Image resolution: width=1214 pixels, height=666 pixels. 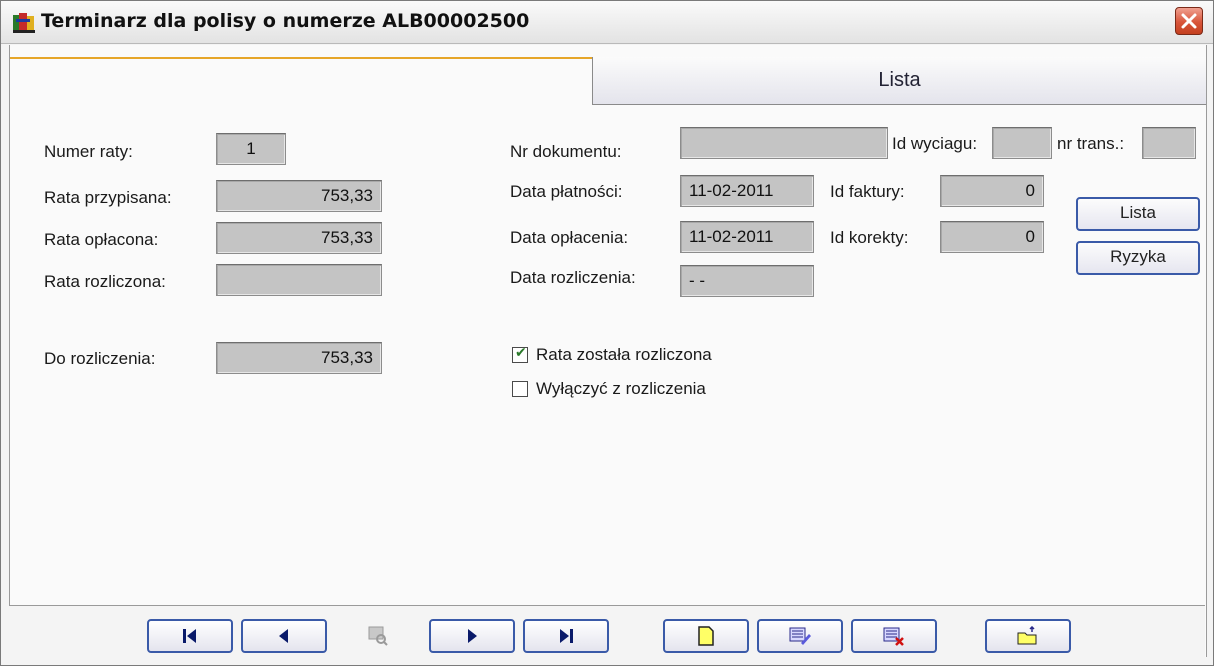 I want to click on rata-oplacona-field: 753,33, so click(x=299, y=238).